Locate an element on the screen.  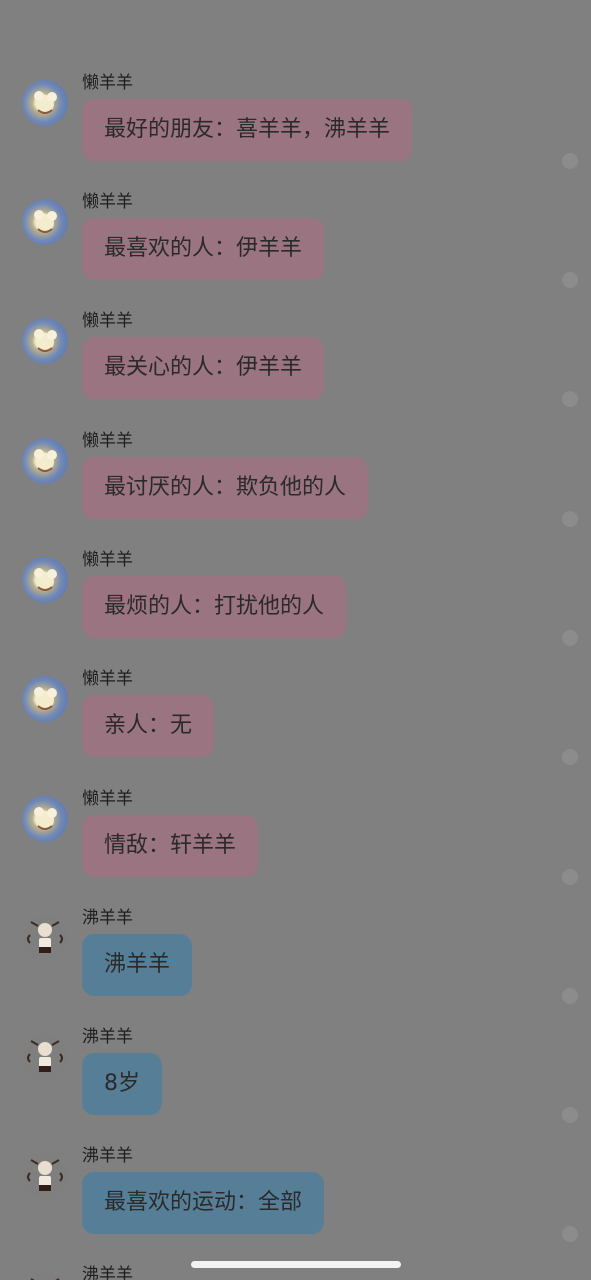
message-bubble: 最讨厌的人：欺负他的人 is located at coordinates (225, 488).